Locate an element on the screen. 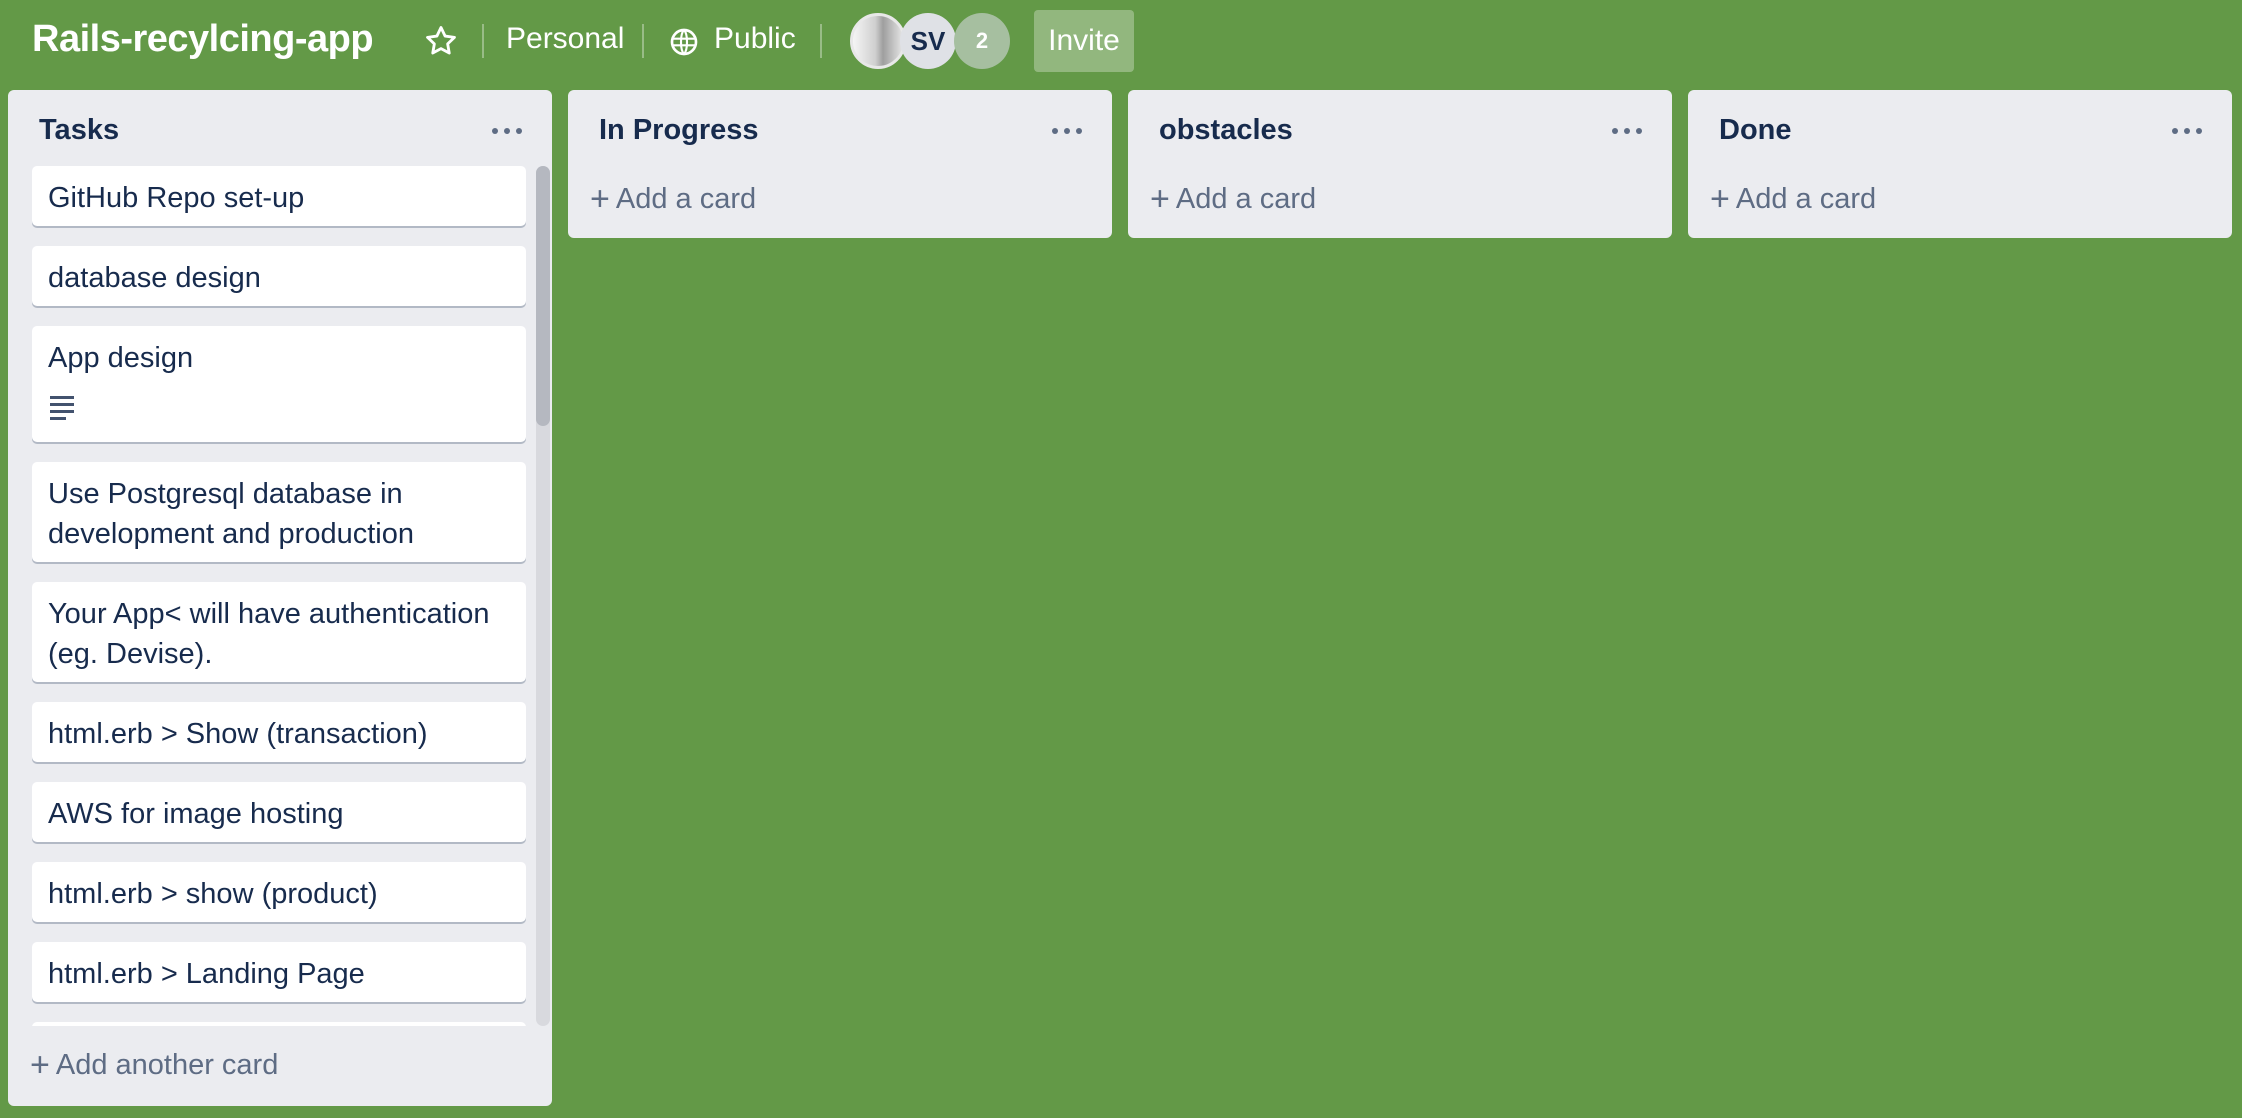  card: html.erb > Show (transaction) is located at coordinates (279, 732).